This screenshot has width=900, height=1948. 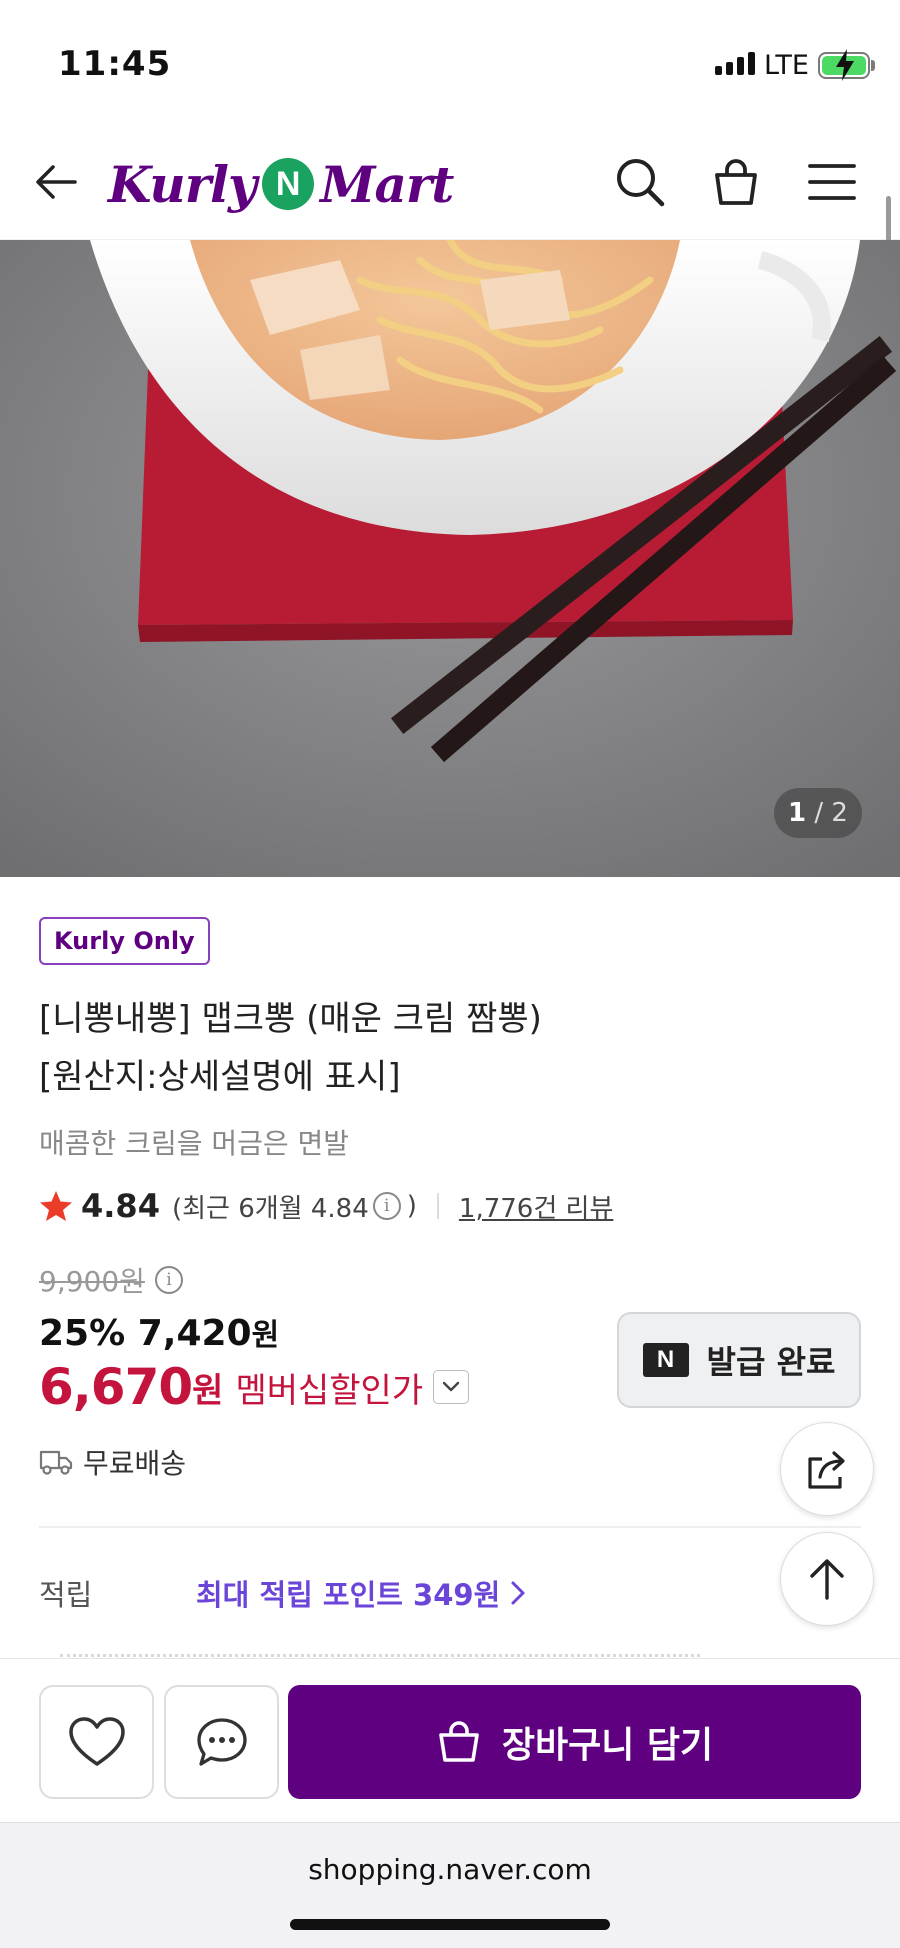 What do you see at coordinates (411, 1206) in the screenshot?
I see `rating-close-paren: )` at bounding box center [411, 1206].